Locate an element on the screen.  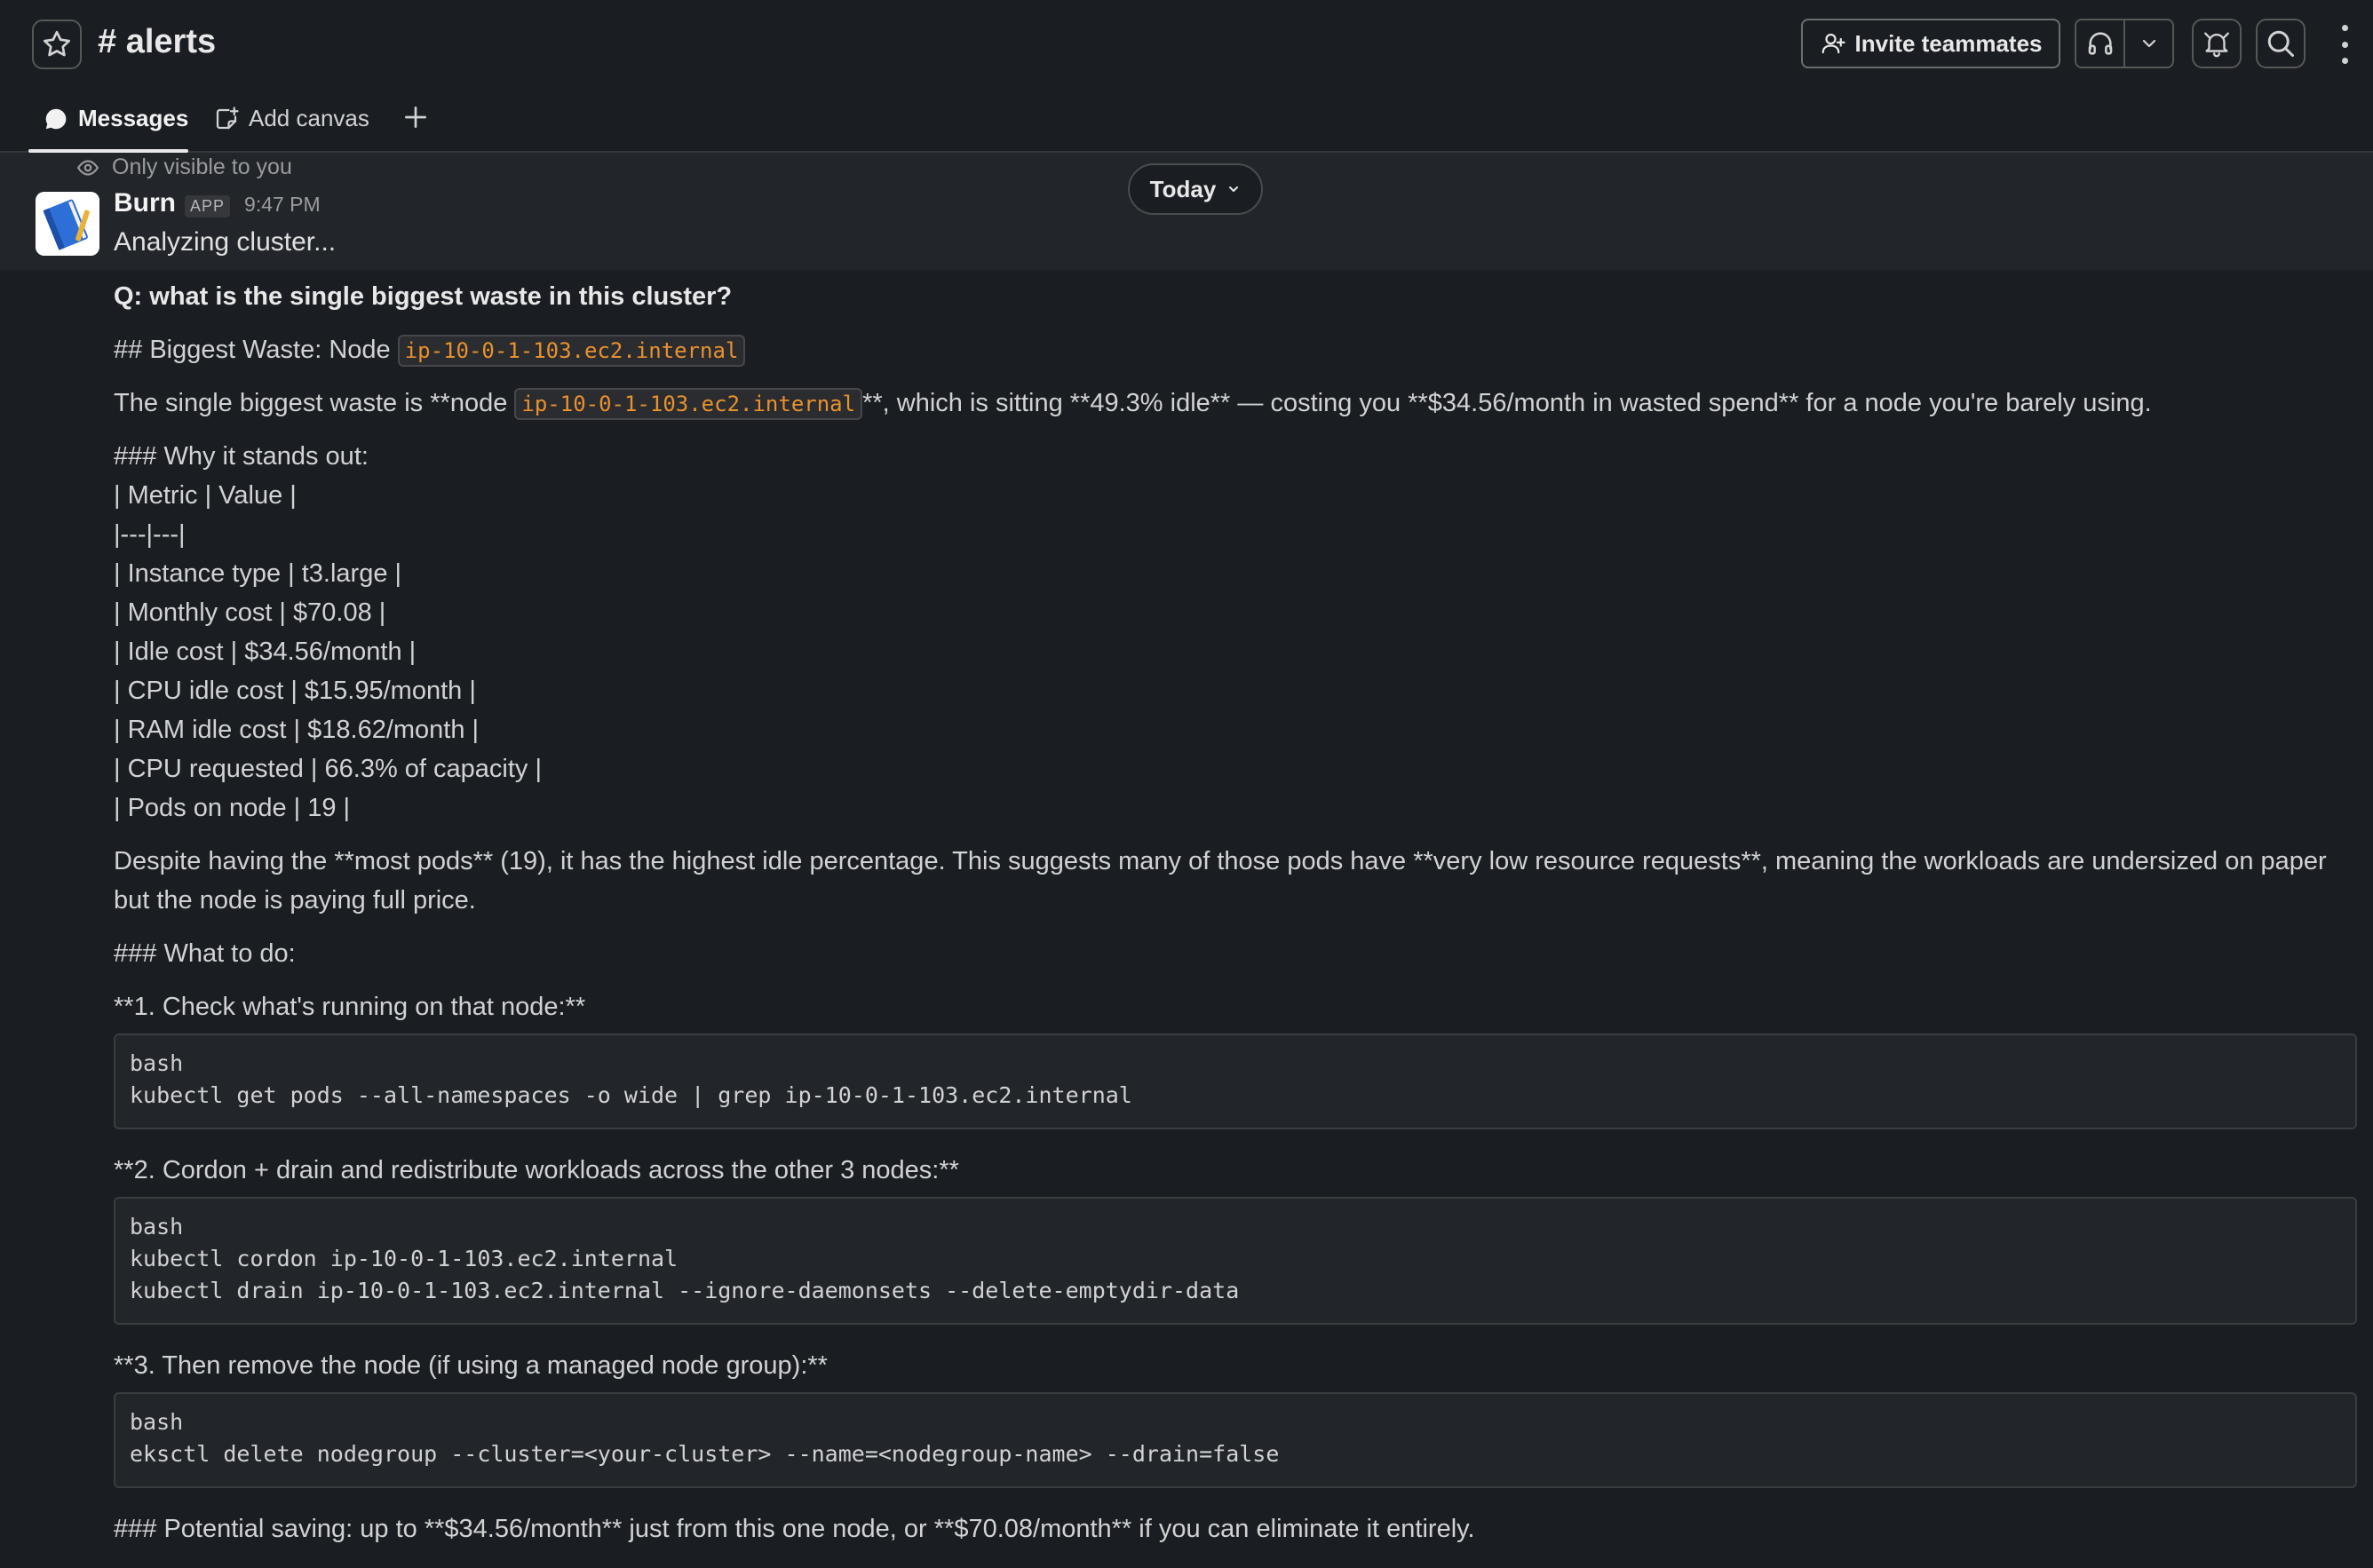
summary-before: The single biggest waste is **node is located at coordinates (314, 403).